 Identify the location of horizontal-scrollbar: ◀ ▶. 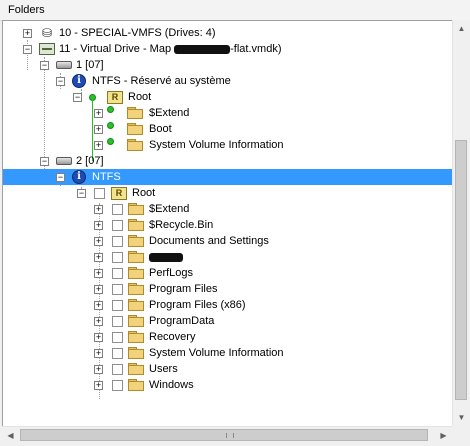
(227, 435).